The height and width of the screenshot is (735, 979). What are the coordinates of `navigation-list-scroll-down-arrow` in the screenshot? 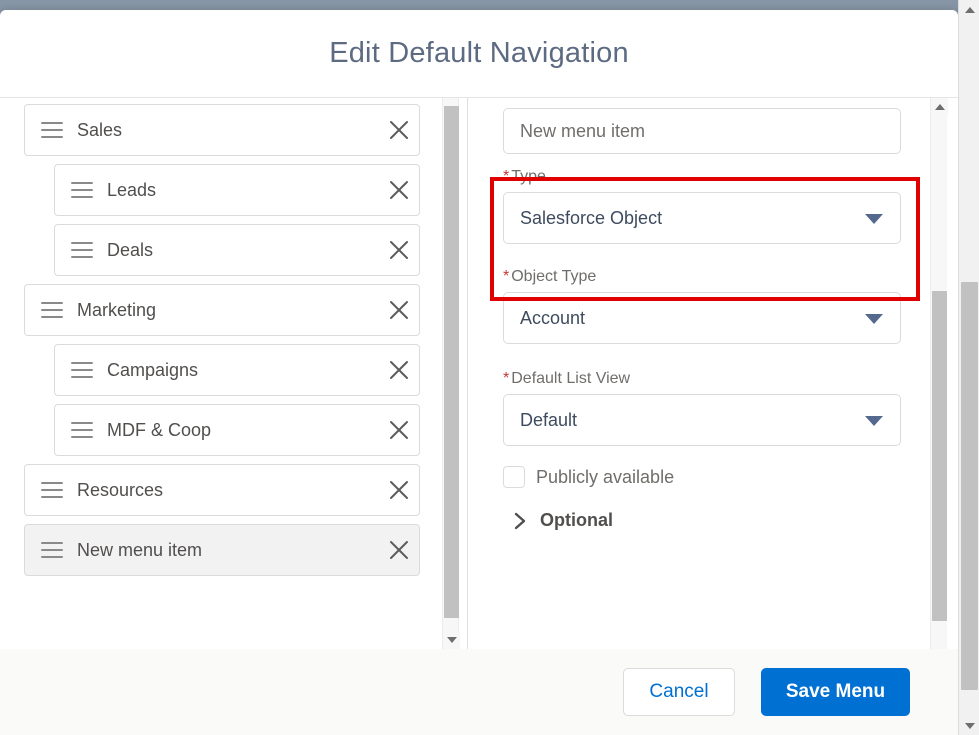 It's located at (451, 640).